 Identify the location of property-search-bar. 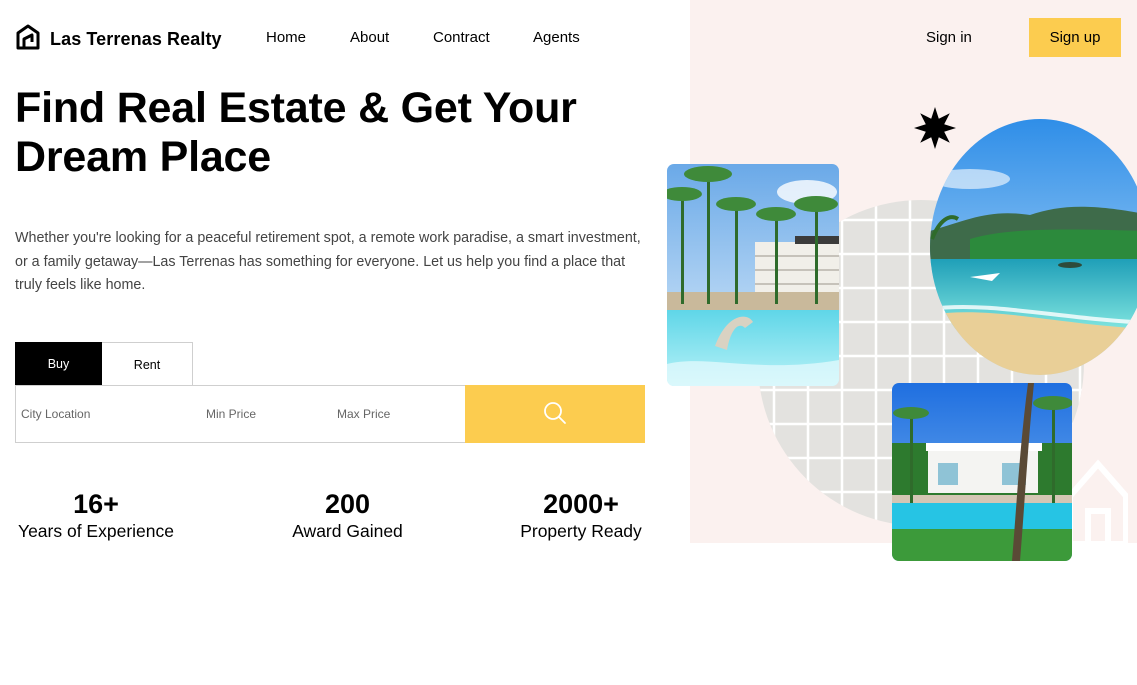
(330, 414).